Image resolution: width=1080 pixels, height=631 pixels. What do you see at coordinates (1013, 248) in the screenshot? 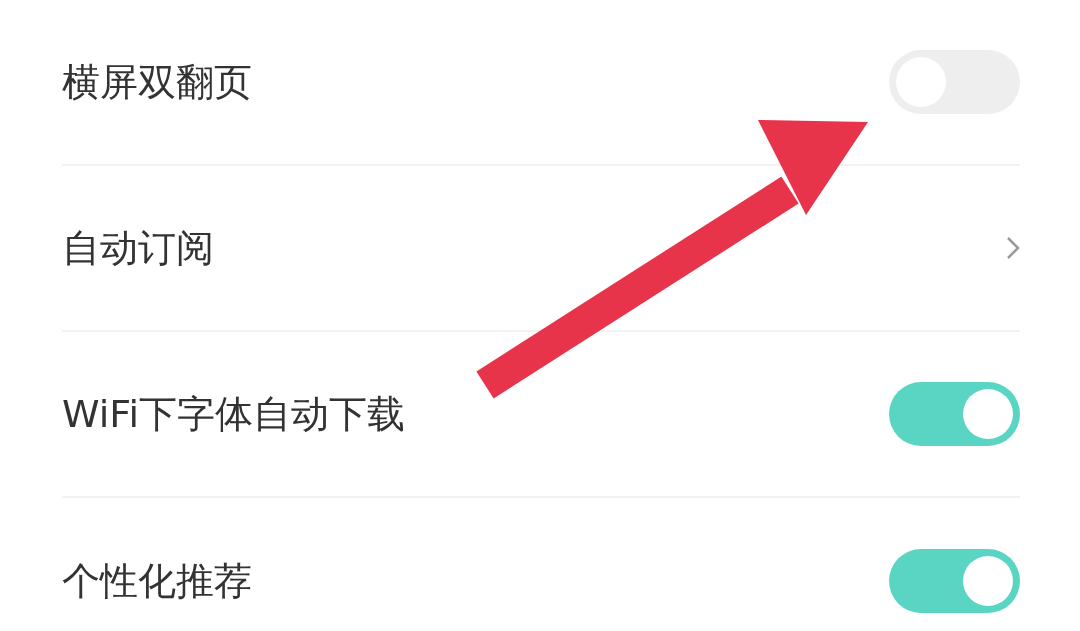
I see `chevron-right-icon` at bounding box center [1013, 248].